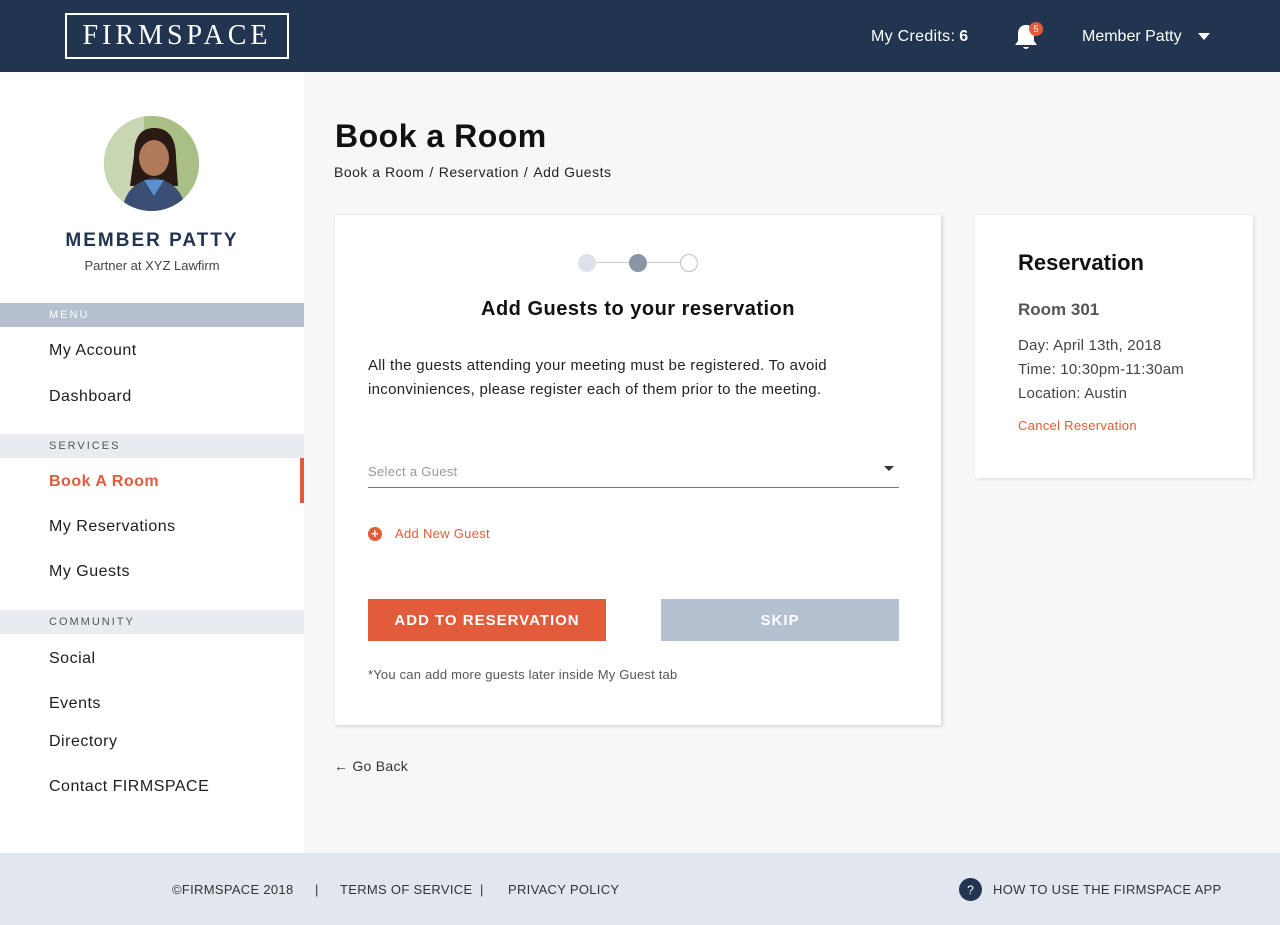 The height and width of the screenshot is (925, 1280). I want to click on step-2-dot, so click(638, 263).